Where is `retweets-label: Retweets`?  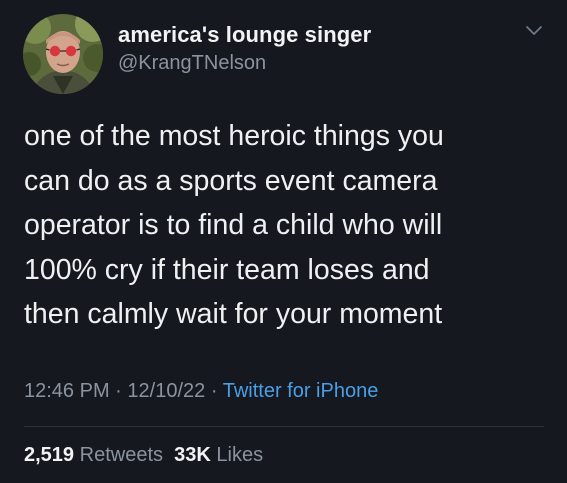
retweets-label: Retweets is located at coordinates (121, 455).